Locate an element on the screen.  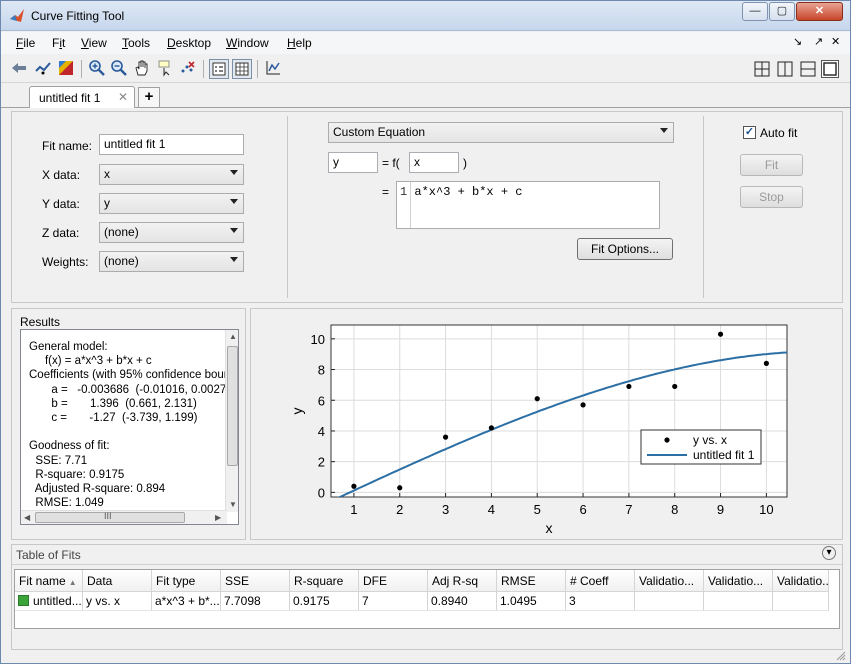
fit-button: Fit is located at coordinates (771, 165).